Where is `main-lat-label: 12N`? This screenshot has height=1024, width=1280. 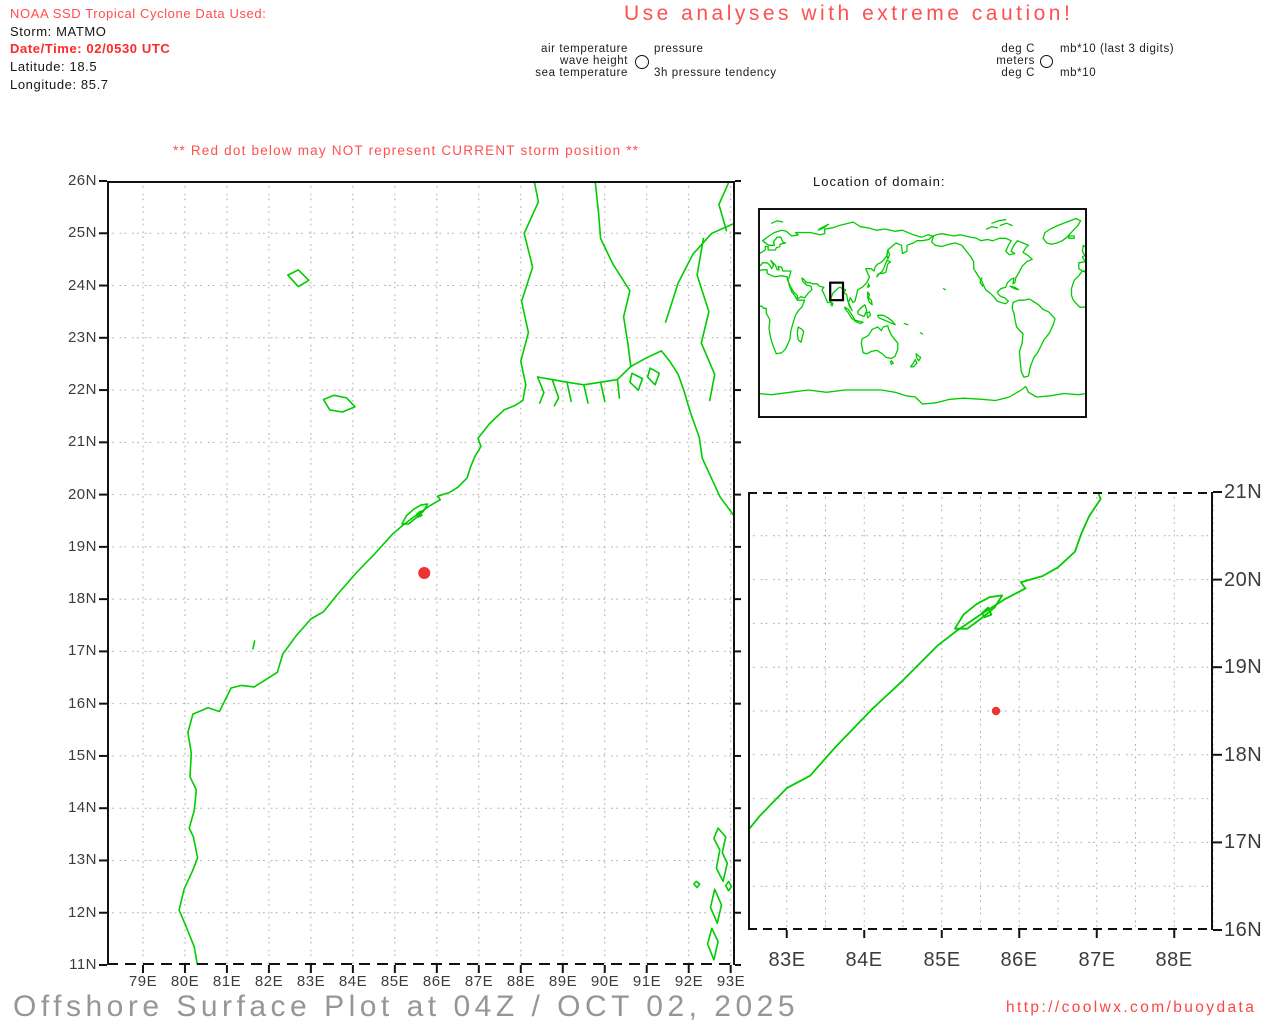
main-lat-label: 12N is located at coordinates (82, 912).